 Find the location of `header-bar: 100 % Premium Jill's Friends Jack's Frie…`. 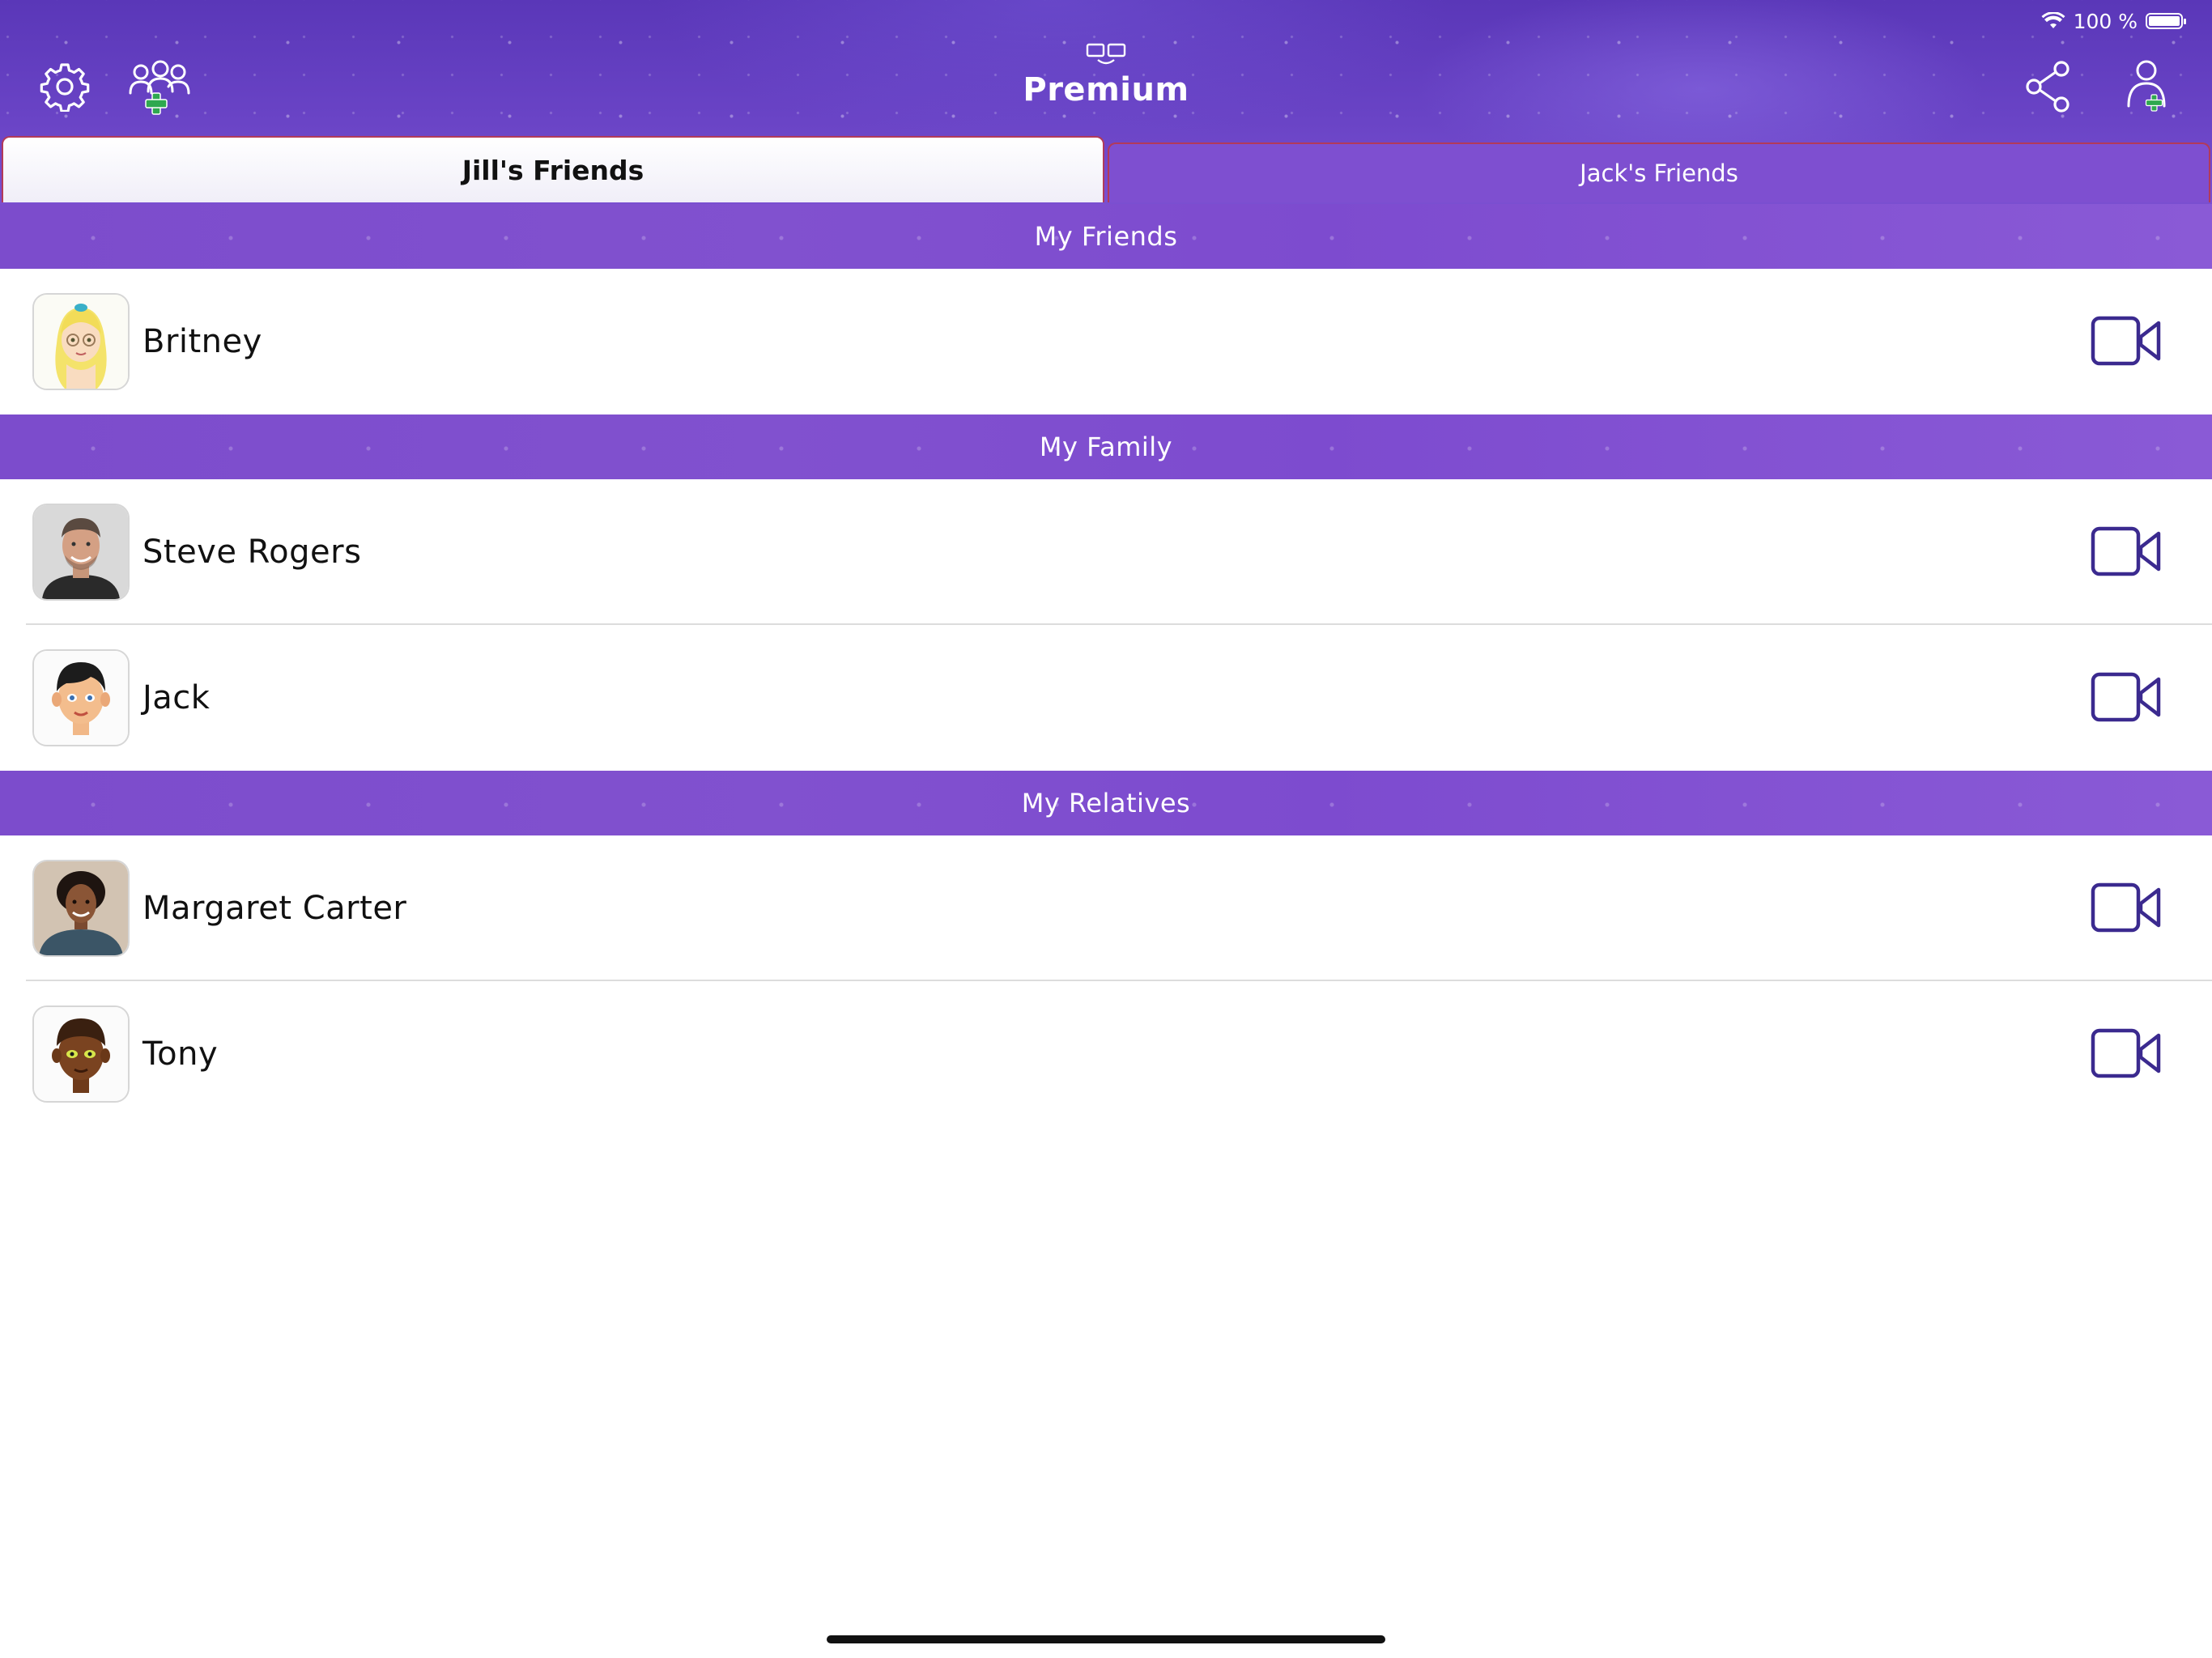

header-bar: 100 % Premium Jill's Friends Jack's Frie… is located at coordinates (1106, 102).